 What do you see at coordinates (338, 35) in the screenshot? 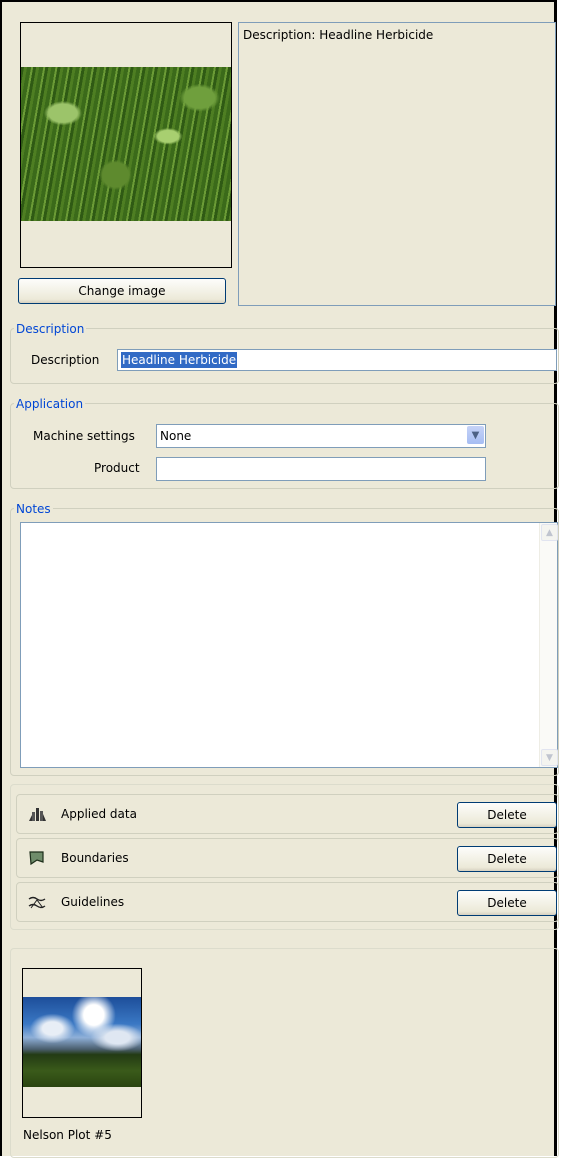
I see `description-preview-text: Description: Headline Herbicide` at bounding box center [338, 35].